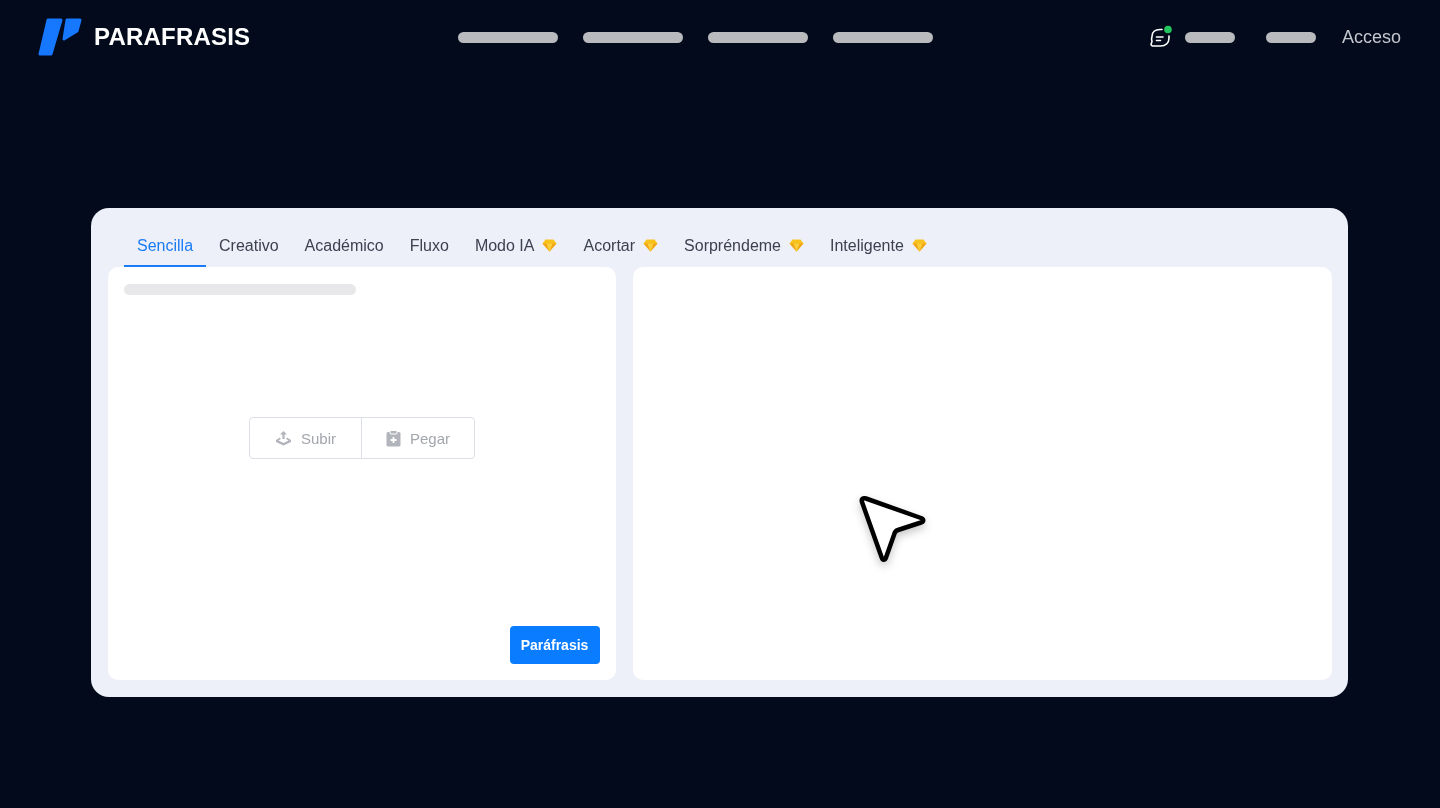 This screenshot has height=808, width=1440. I want to click on mode-tab: Acortar, so click(621, 246).